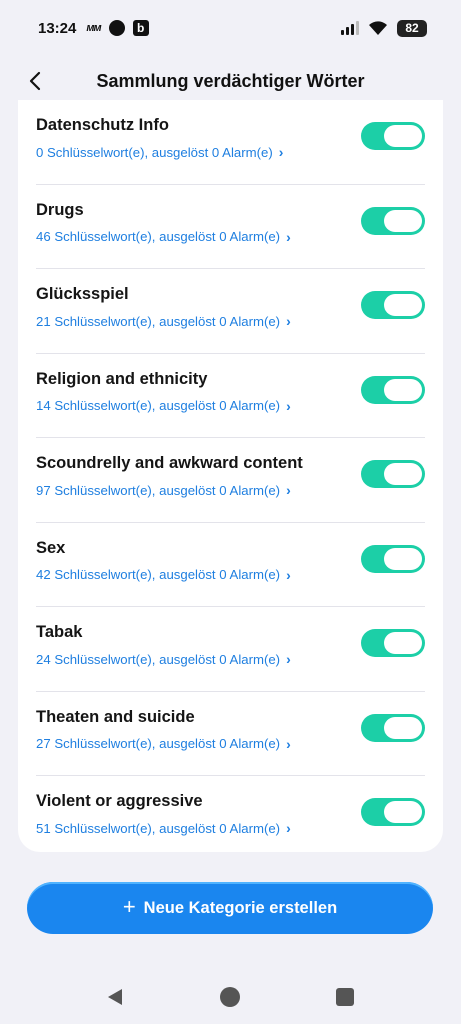 The image size is (461, 1024). I want to click on notification-circle-icon, so click(116, 28).